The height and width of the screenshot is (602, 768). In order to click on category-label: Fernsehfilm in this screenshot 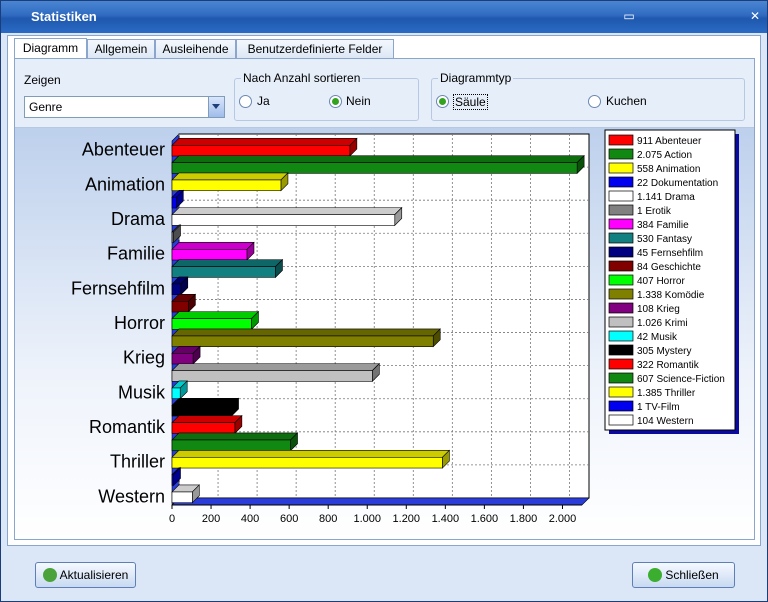, I will do `click(118, 288)`.